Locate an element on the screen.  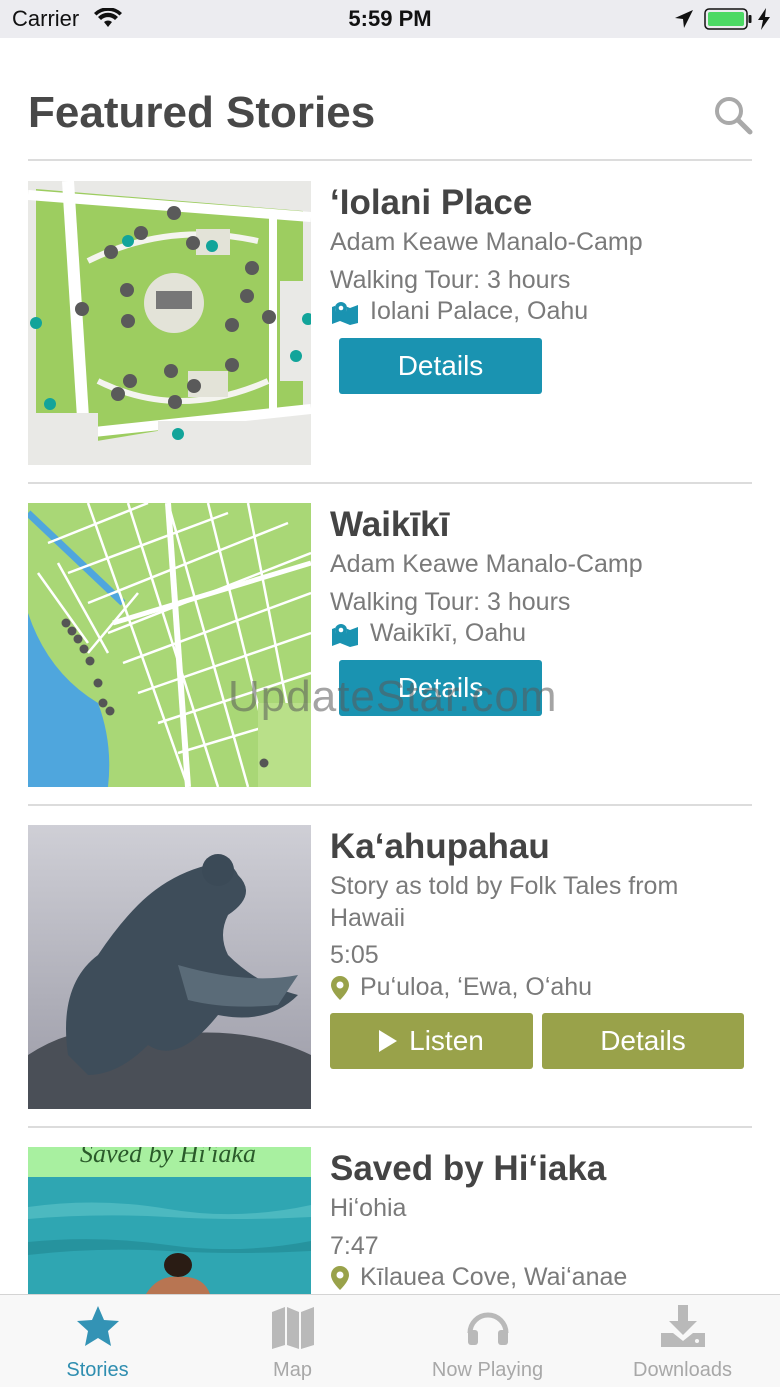
listen-button: Listen is located at coordinates (431, 1041).